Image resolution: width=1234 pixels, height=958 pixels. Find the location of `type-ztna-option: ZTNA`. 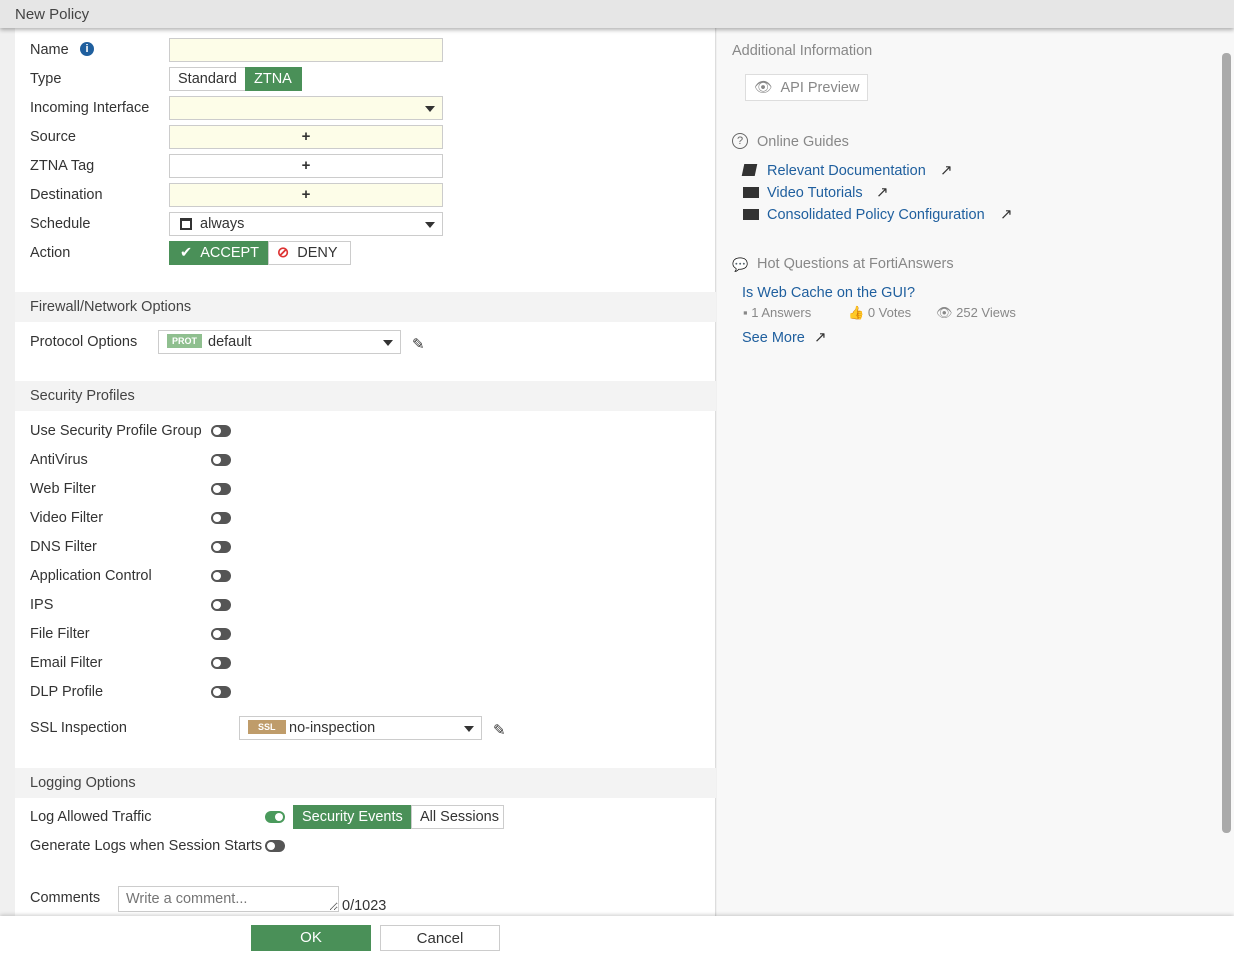

type-ztna-option: ZTNA is located at coordinates (273, 79).